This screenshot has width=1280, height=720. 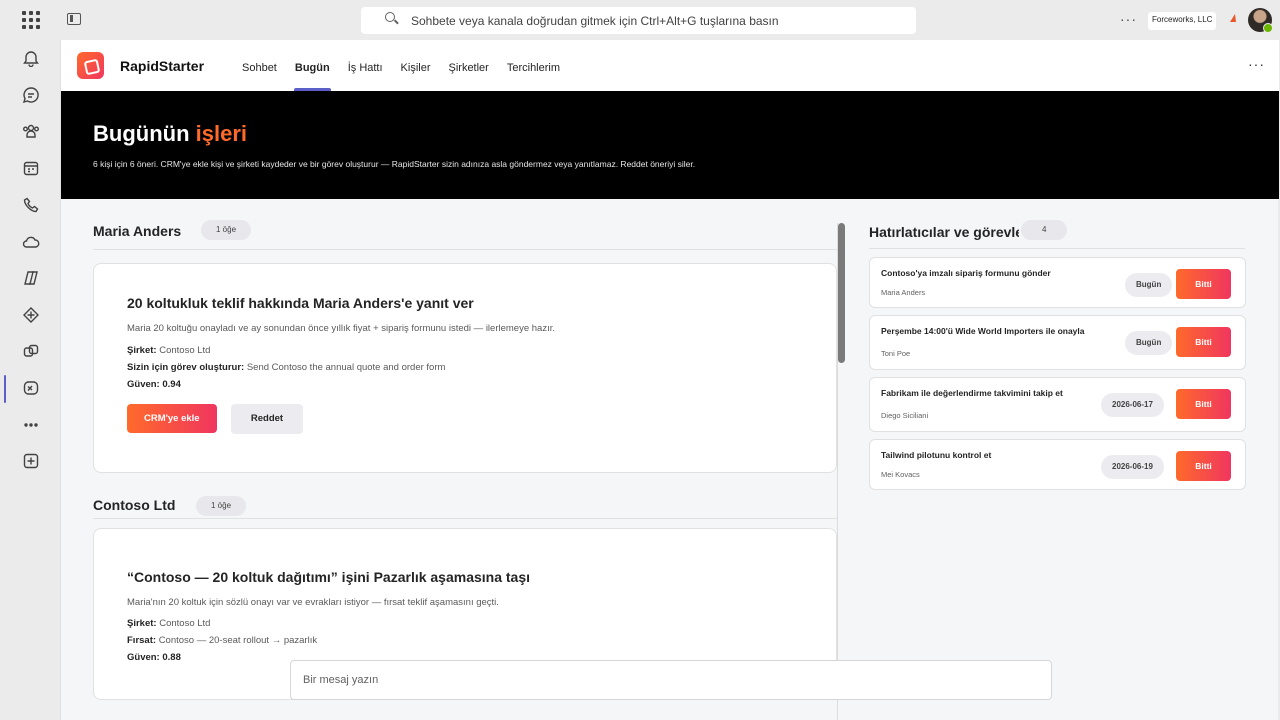 I want to click on calendar-icon, so click(x=31, y=168).